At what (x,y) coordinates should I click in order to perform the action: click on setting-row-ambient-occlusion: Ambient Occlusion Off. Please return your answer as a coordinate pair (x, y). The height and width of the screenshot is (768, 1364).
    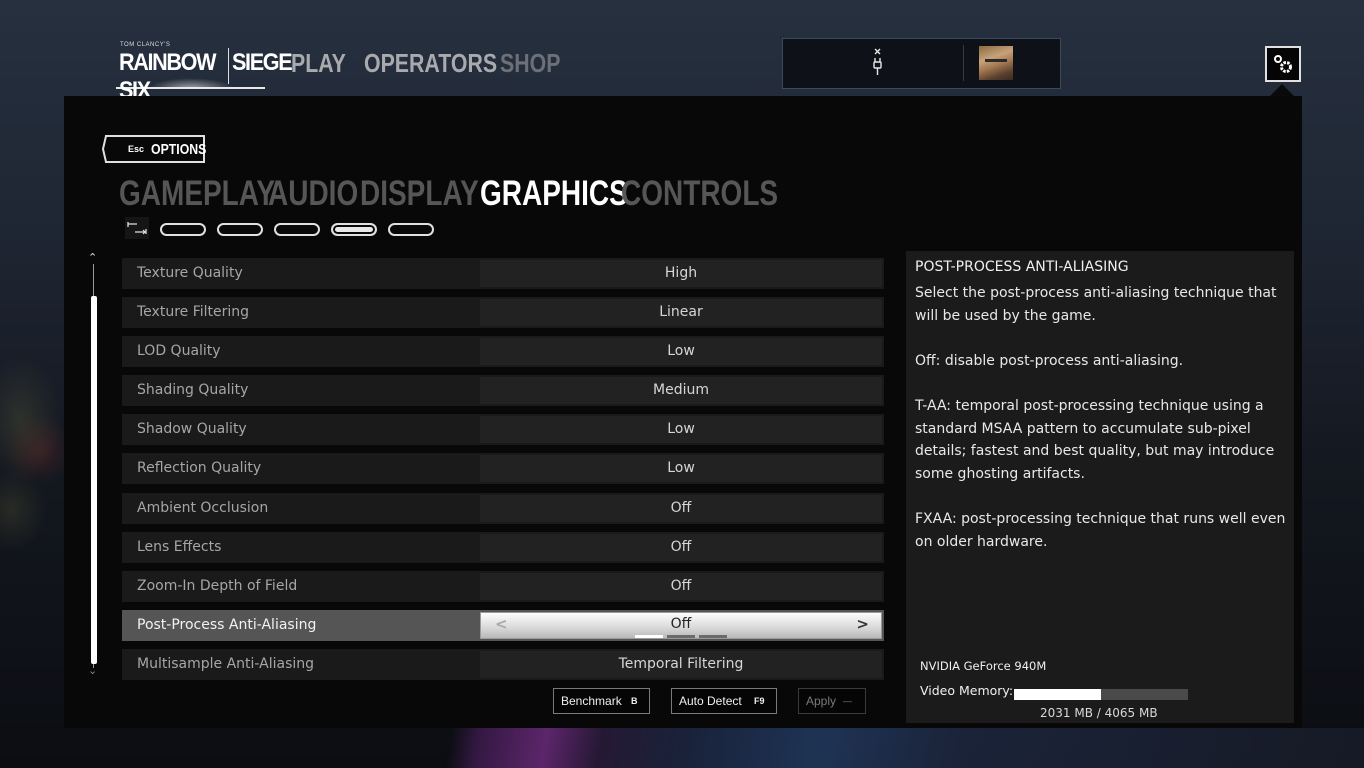
    Looking at the image, I should click on (503, 508).